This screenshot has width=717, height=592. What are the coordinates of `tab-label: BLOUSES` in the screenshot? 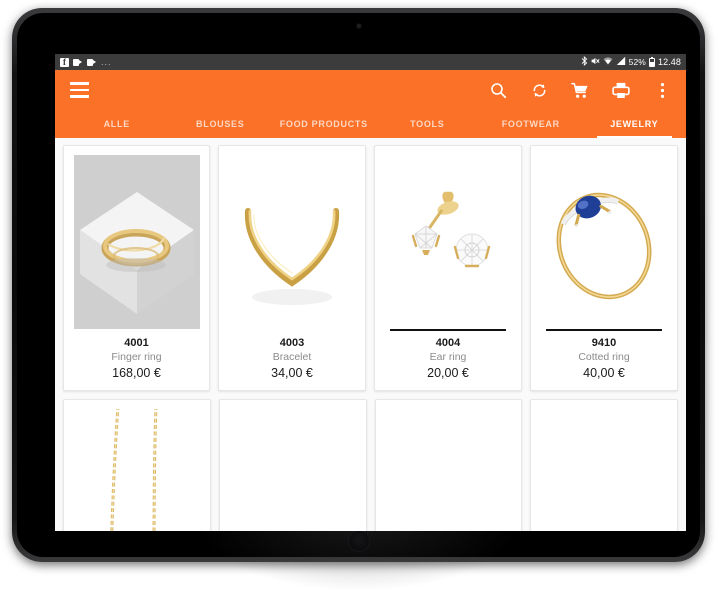 It's located at (220, 124).